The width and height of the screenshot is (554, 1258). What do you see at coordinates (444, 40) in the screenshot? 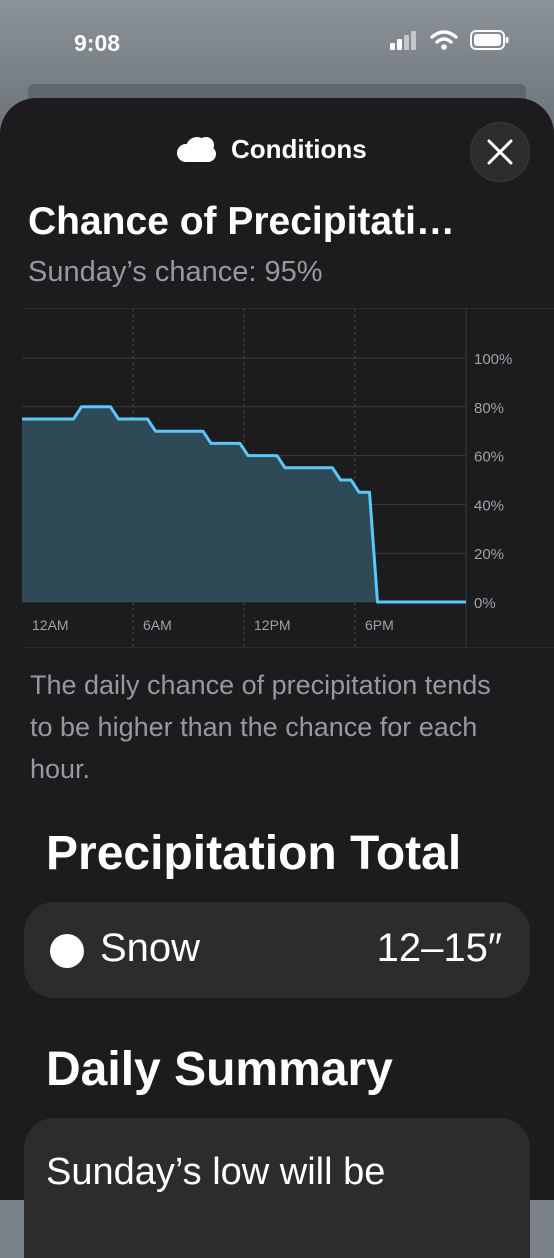
I see `wifi-icon` at bounding box center [444, 40].